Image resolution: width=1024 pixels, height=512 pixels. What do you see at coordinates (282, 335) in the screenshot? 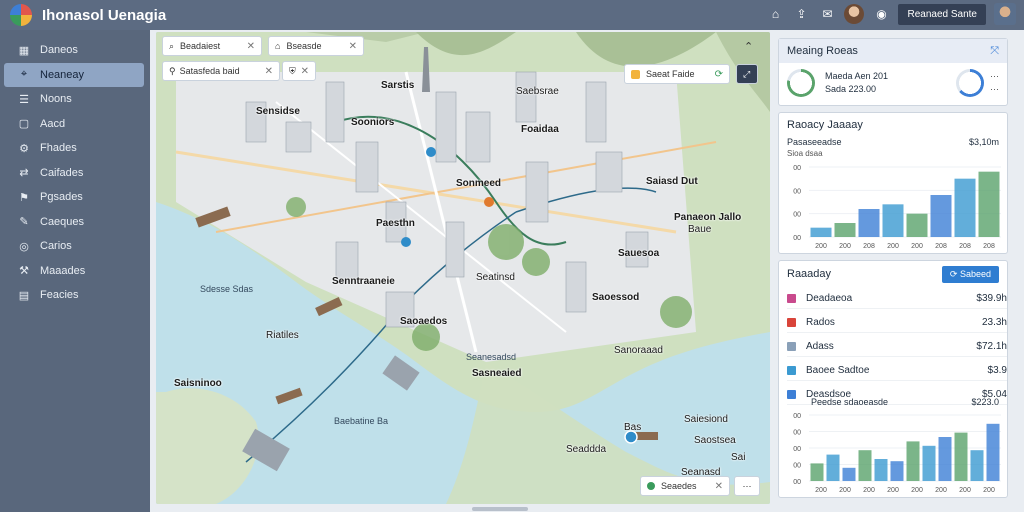
I see `map-label: Riatiles` at bounding box center [282, 335].